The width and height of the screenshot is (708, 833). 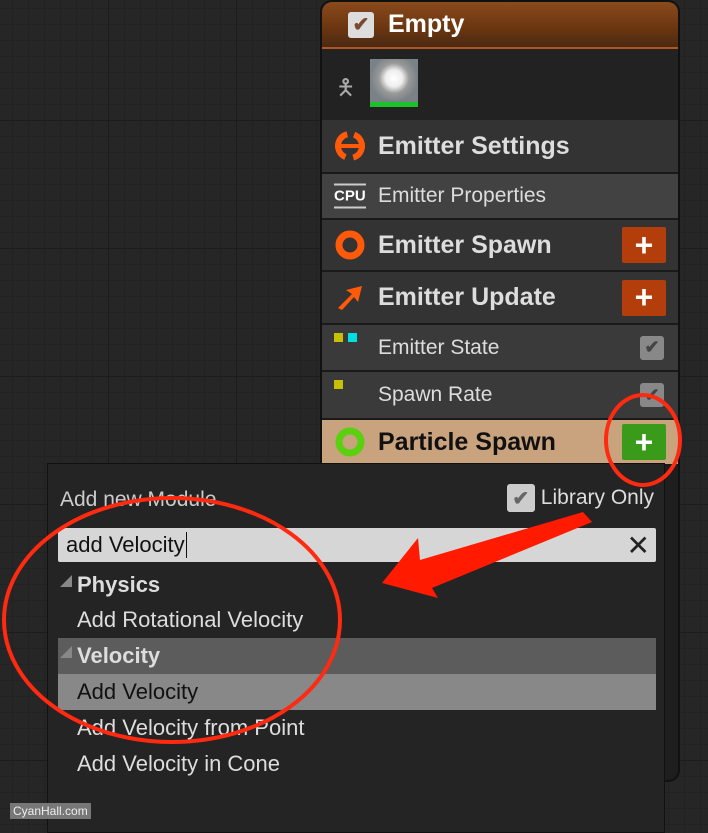 I want to click on arrow-up-right-icon, so click(x=350, y=297).